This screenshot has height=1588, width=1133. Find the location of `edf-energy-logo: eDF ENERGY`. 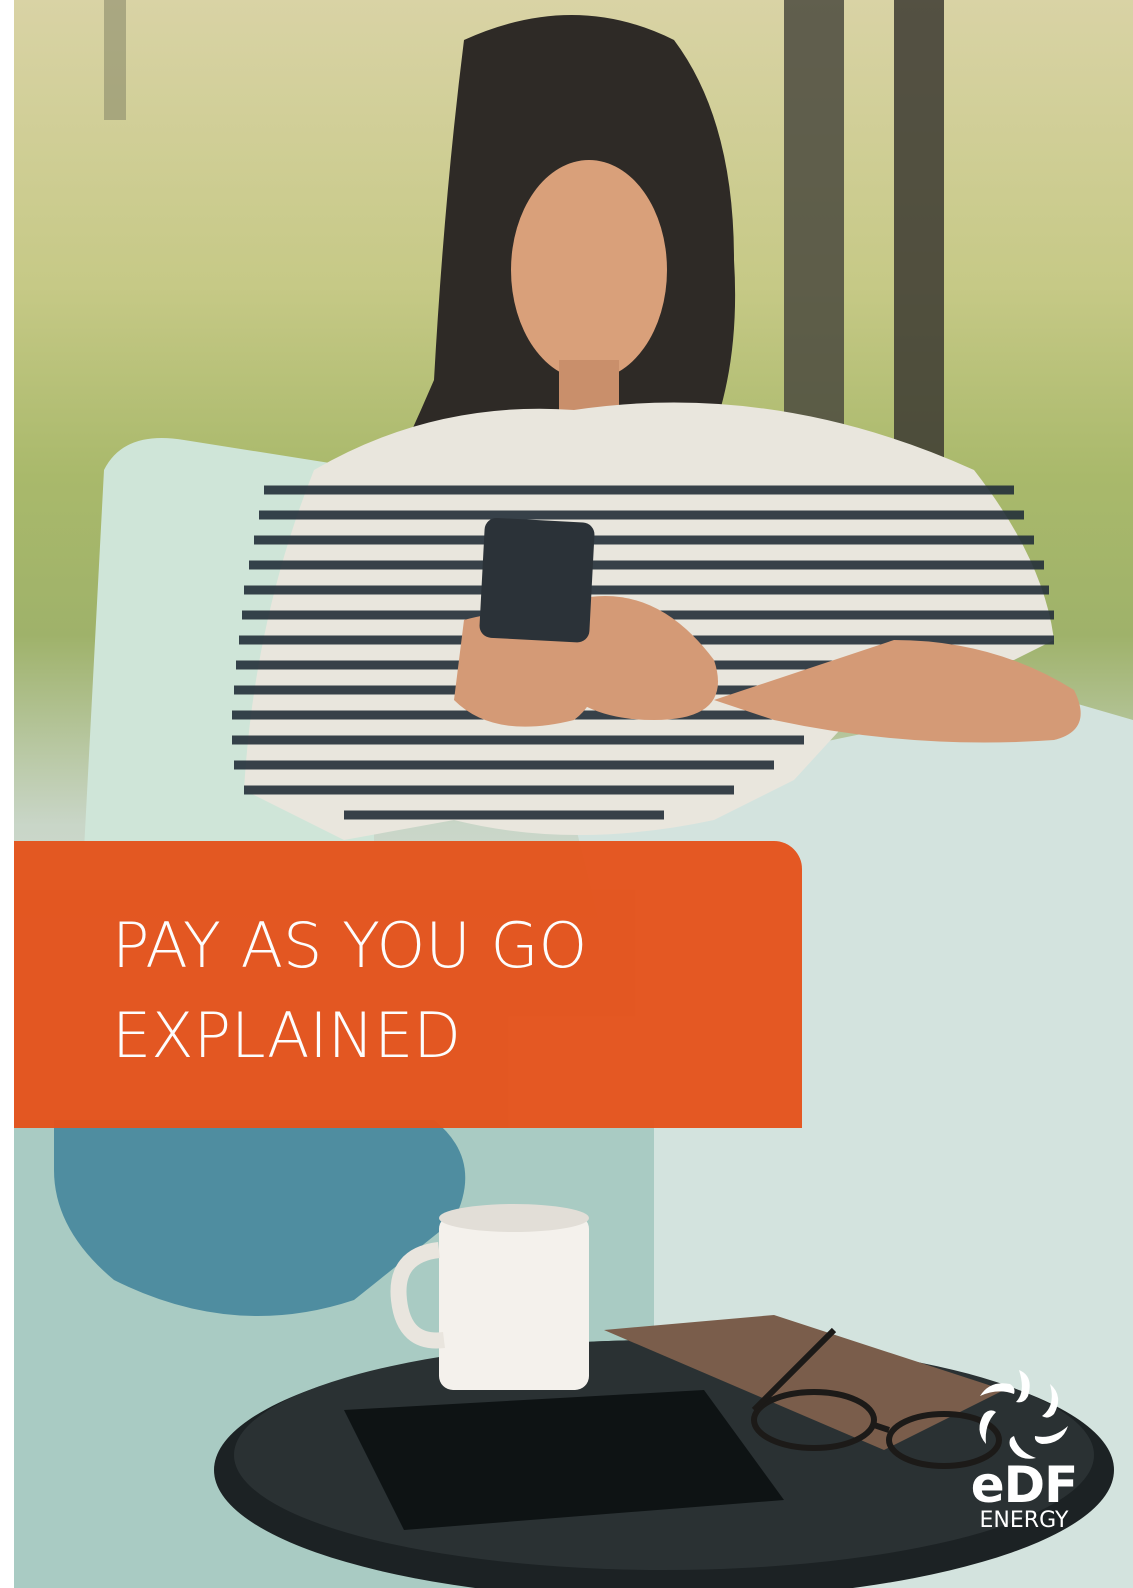

edf-energy-logo: eDF ENERGY is located at coordinates (1024, 1451).